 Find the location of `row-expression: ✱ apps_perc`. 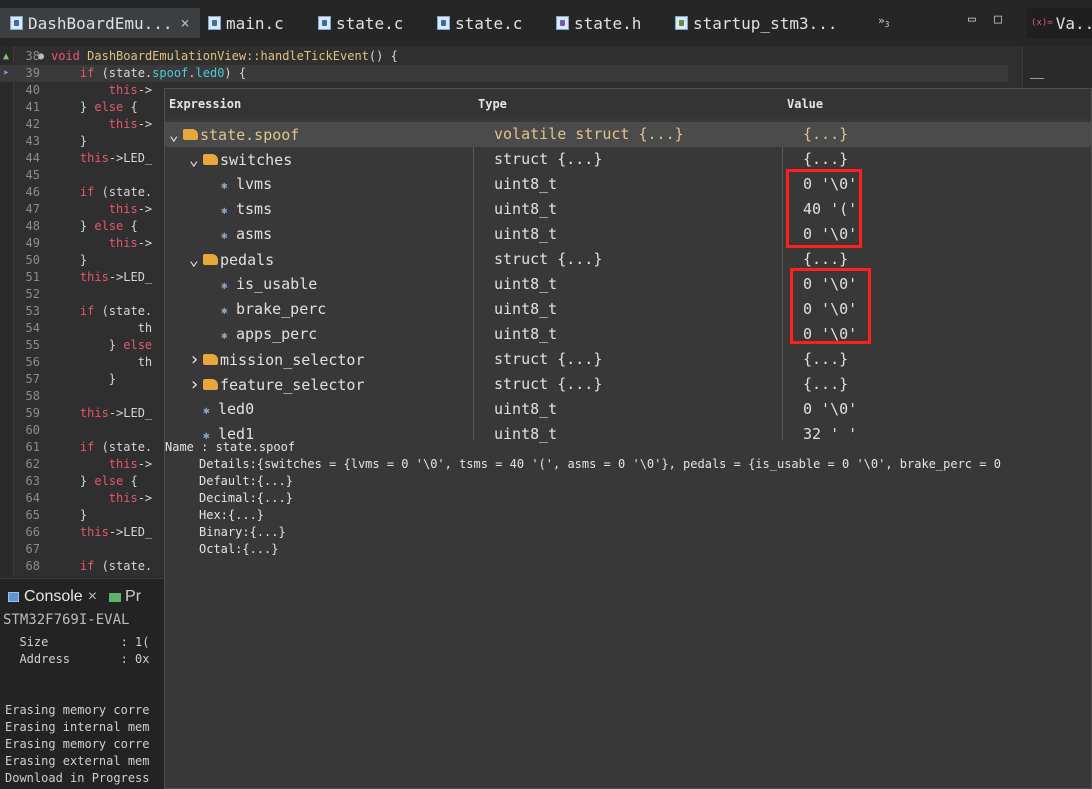

row-expression: ✱ apps_perc is located at coordinates (269, 335).